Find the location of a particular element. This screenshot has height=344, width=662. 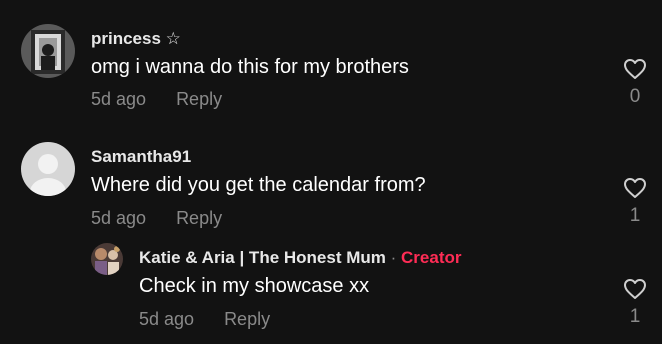

reply-timestamp: 5d ago is located at coordinates (167, 319).